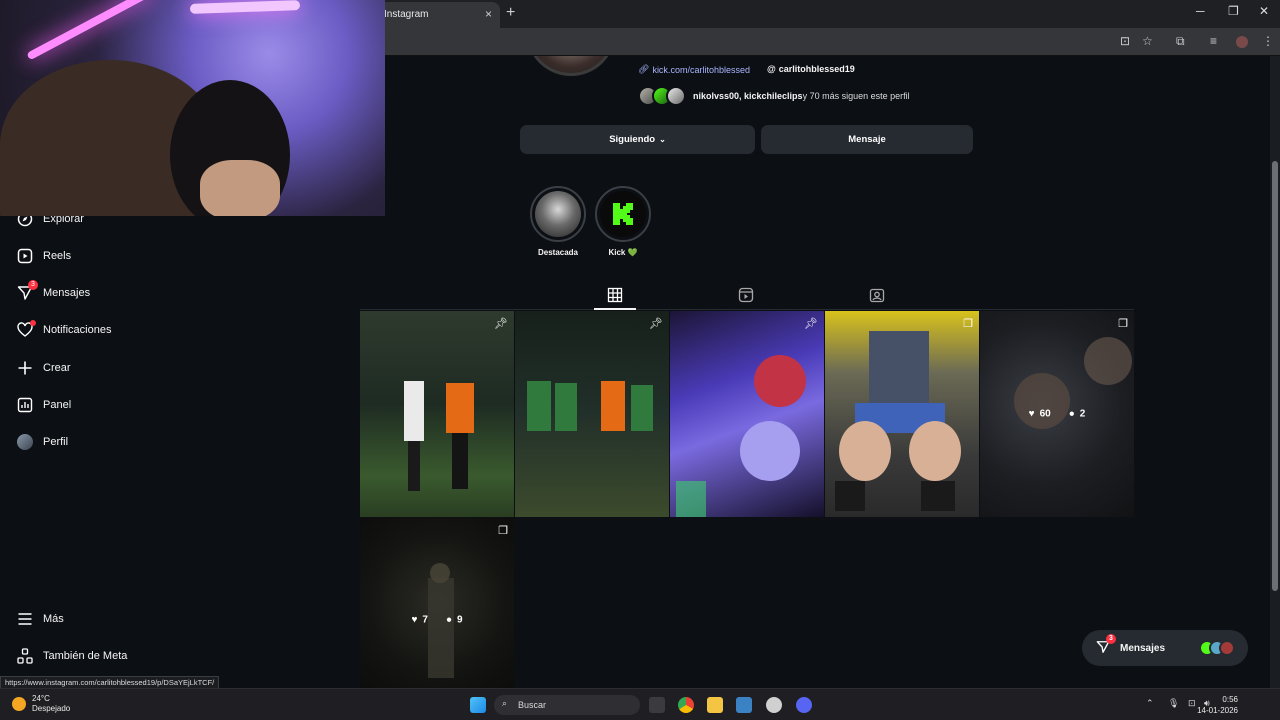 The width and height of the screenshot is (1280, 720). What do you see at coordinates (77, 330) in the screenshot?
I see `sidebar-item-label: Notificaciones` at bounding box center [77, 330].